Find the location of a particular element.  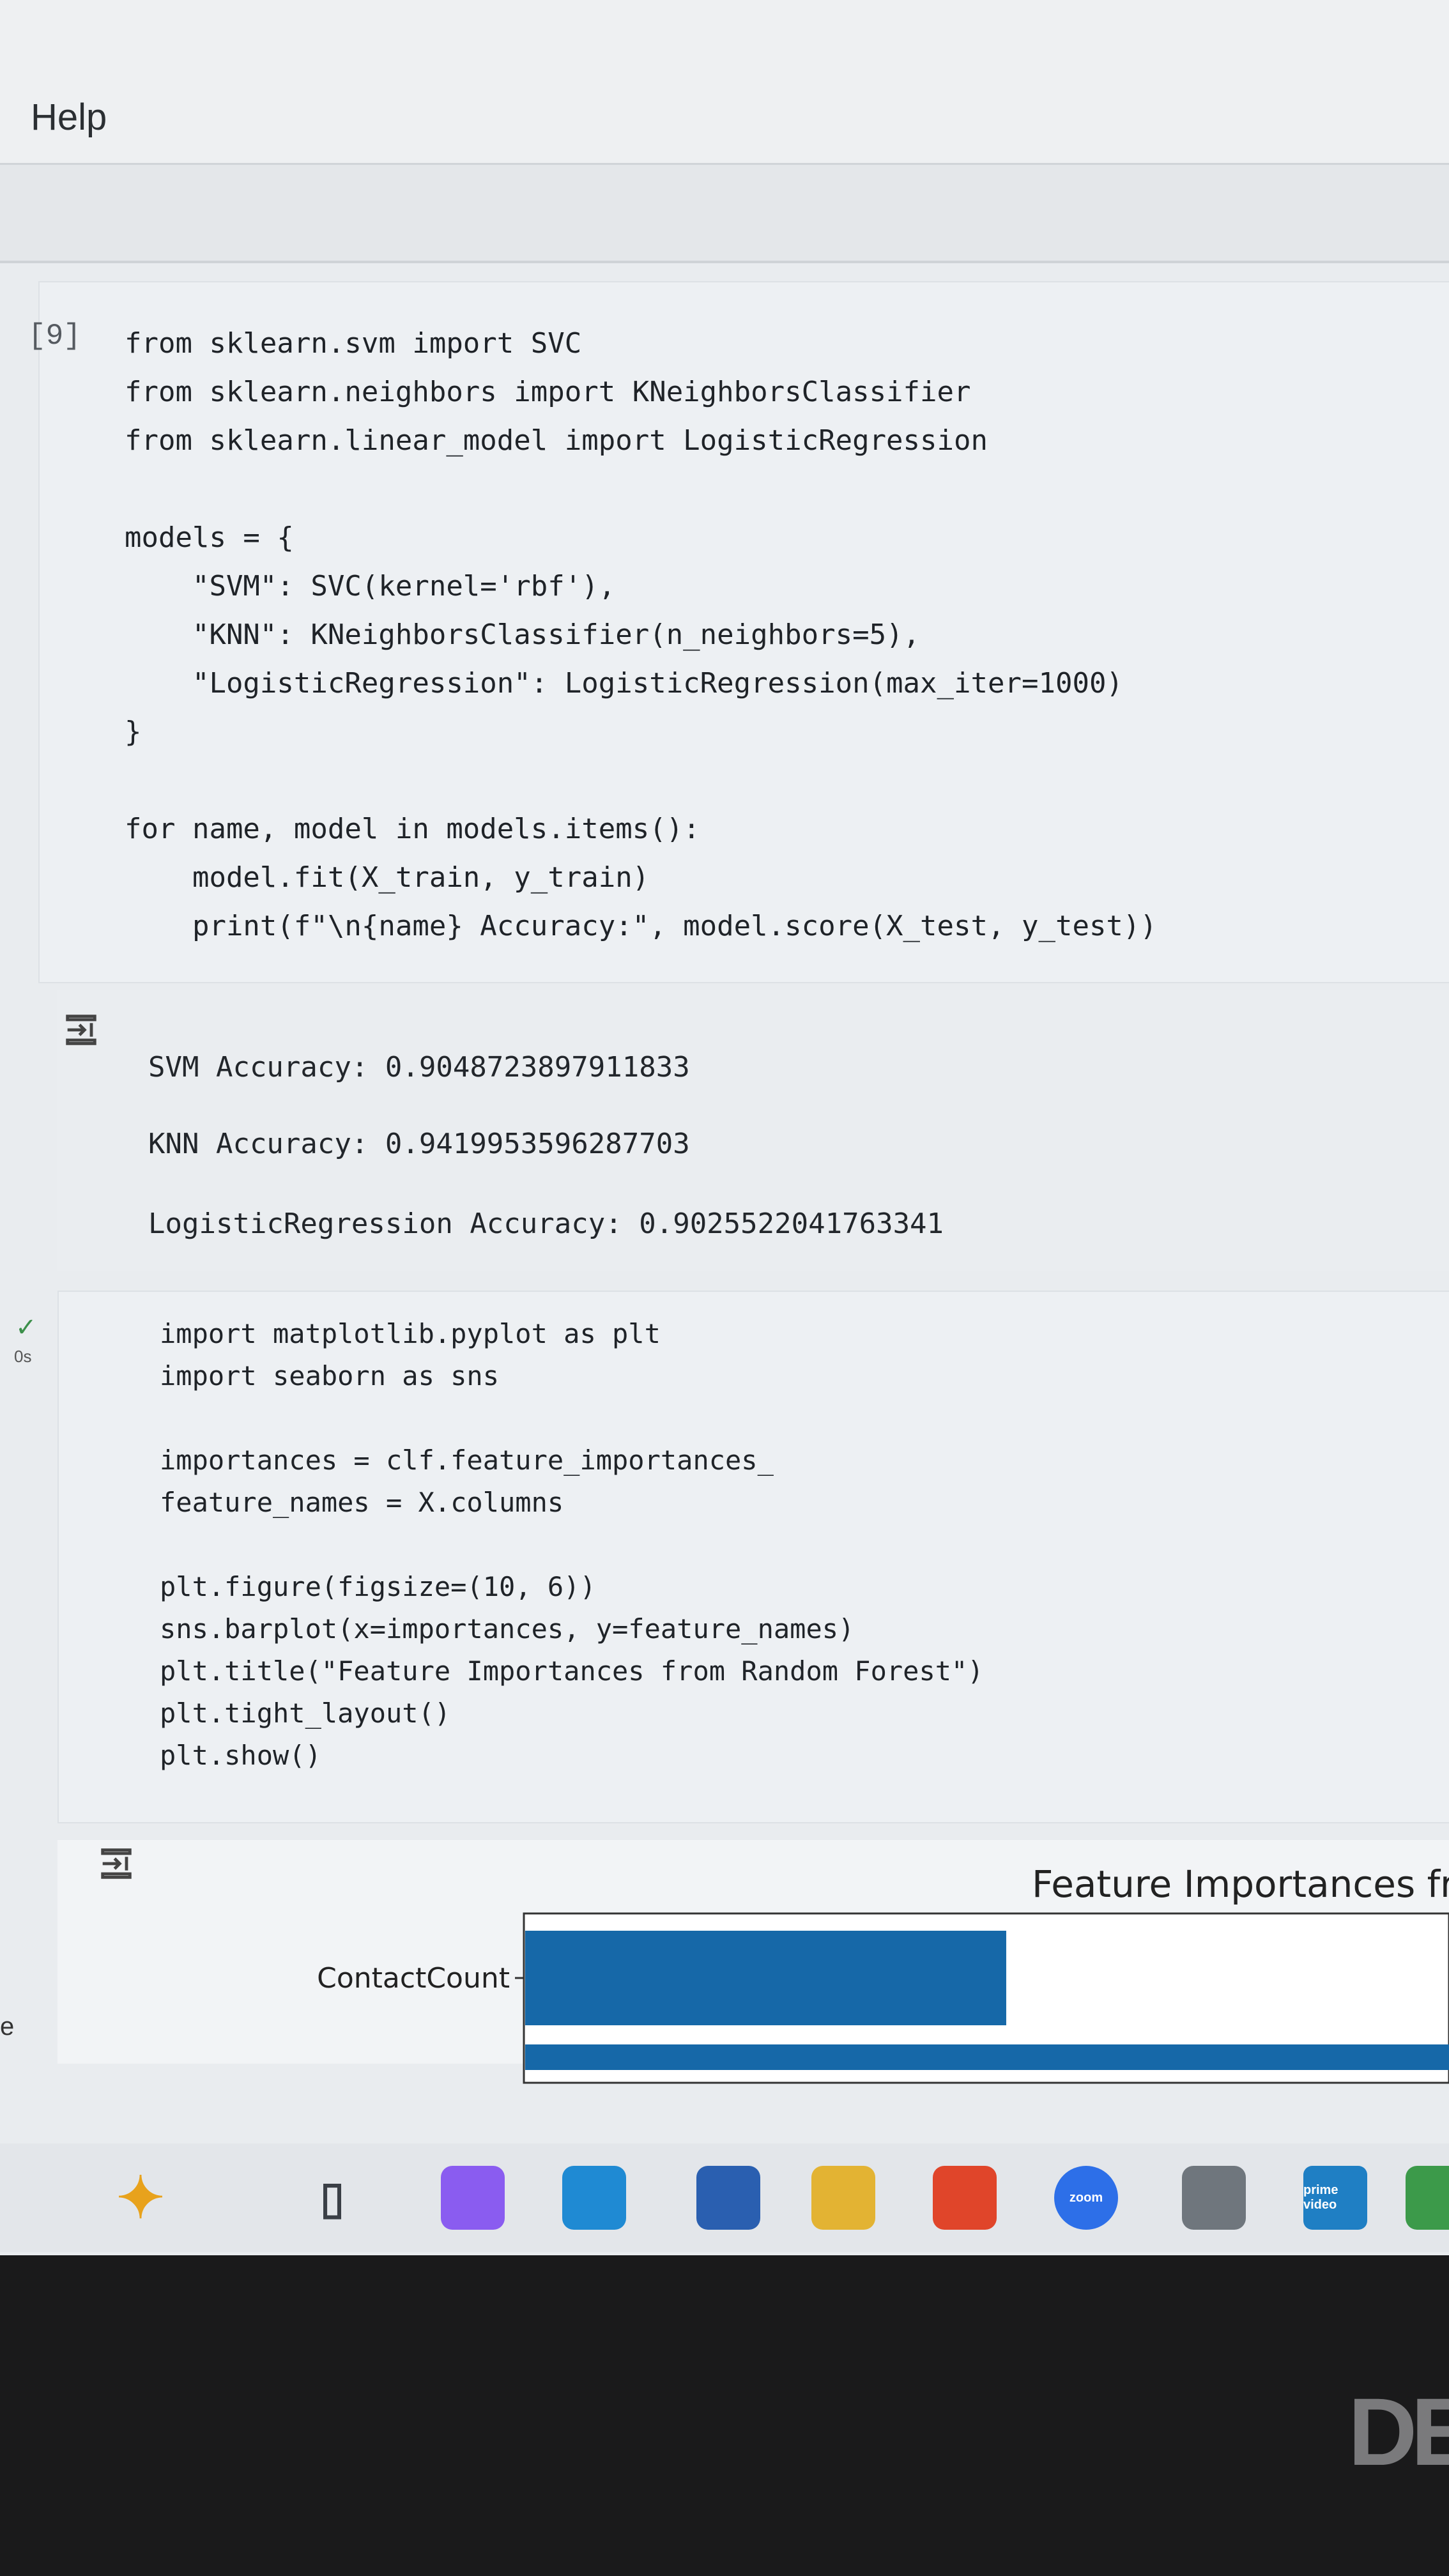

code-line: plt.show() is located at coordinates (240, 1755).